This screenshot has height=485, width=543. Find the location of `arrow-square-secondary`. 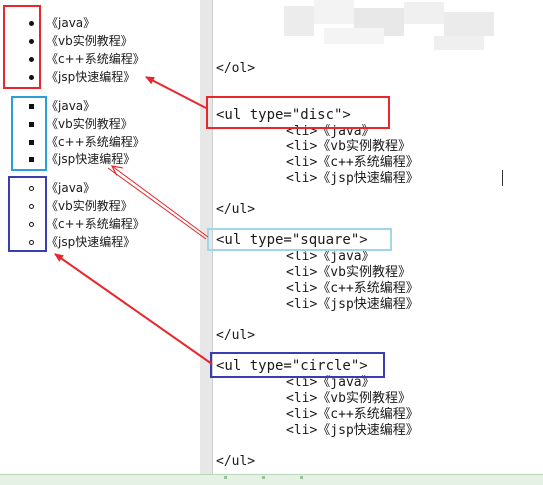

arrow-square-secondary is located at coordinates (157, 203).